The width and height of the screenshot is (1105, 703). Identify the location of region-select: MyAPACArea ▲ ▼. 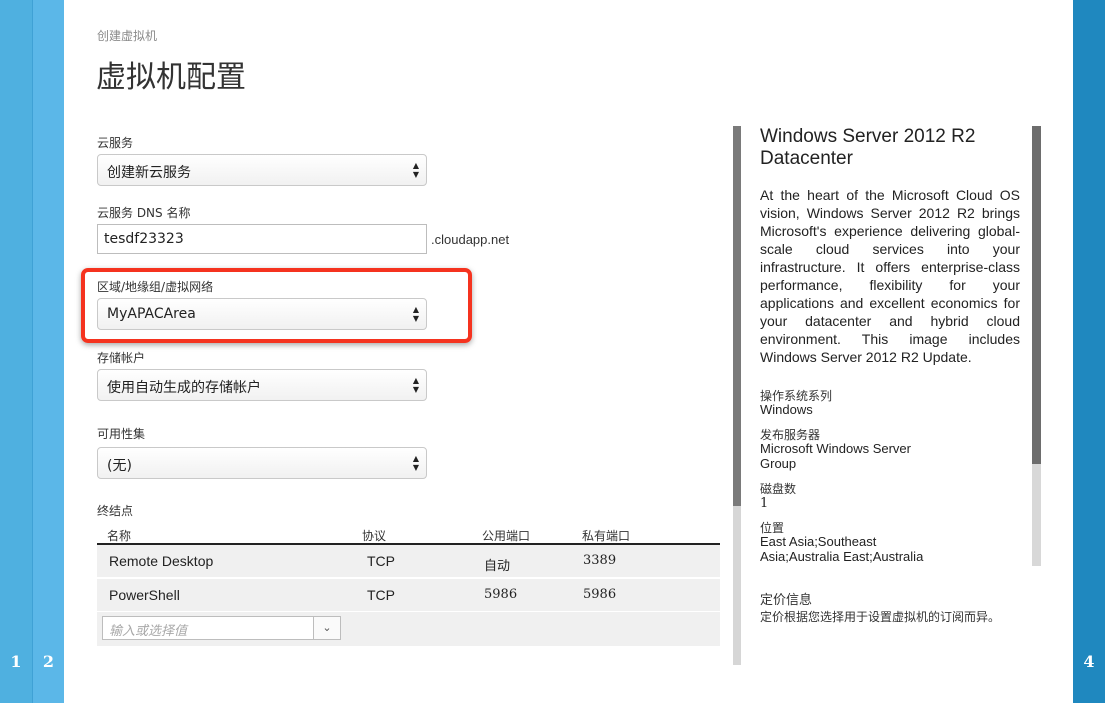
(262, 314).